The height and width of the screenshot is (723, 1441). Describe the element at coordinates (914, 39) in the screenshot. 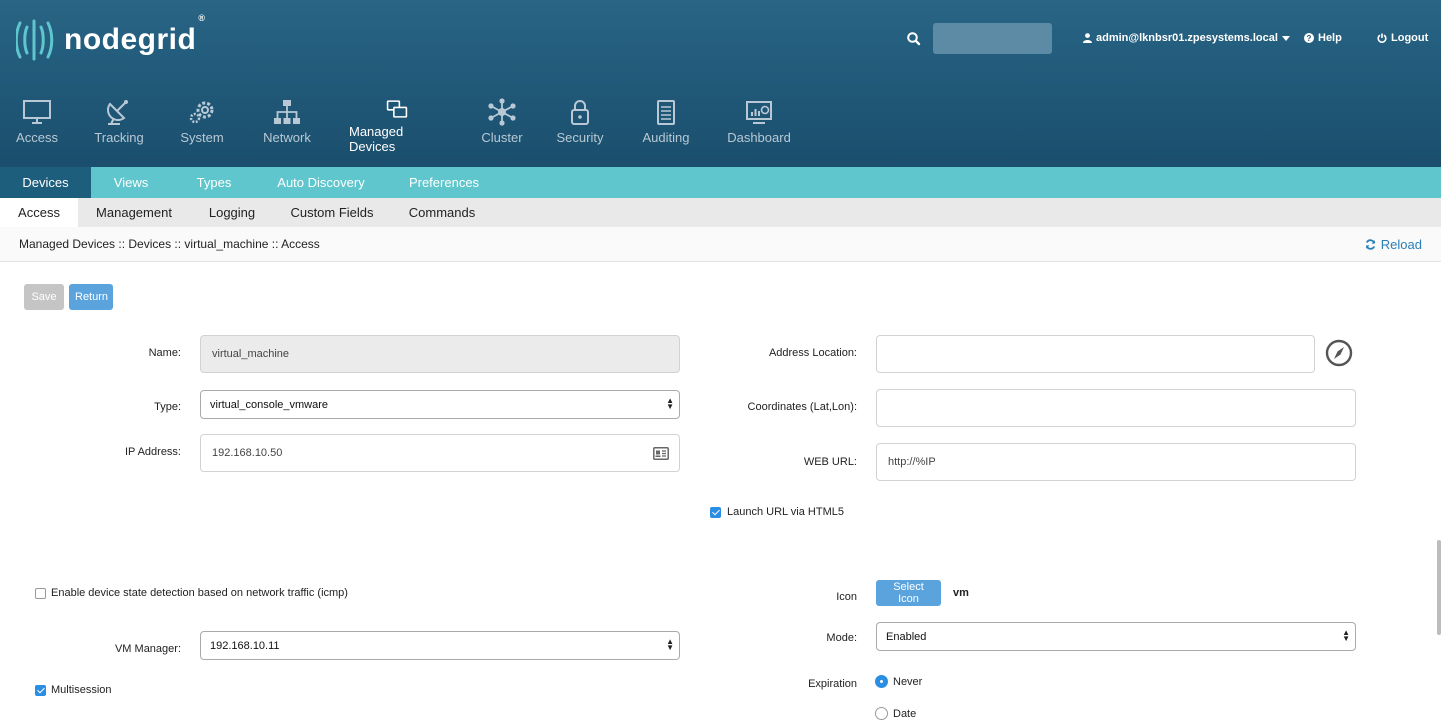

I see `search-icon` at that location.